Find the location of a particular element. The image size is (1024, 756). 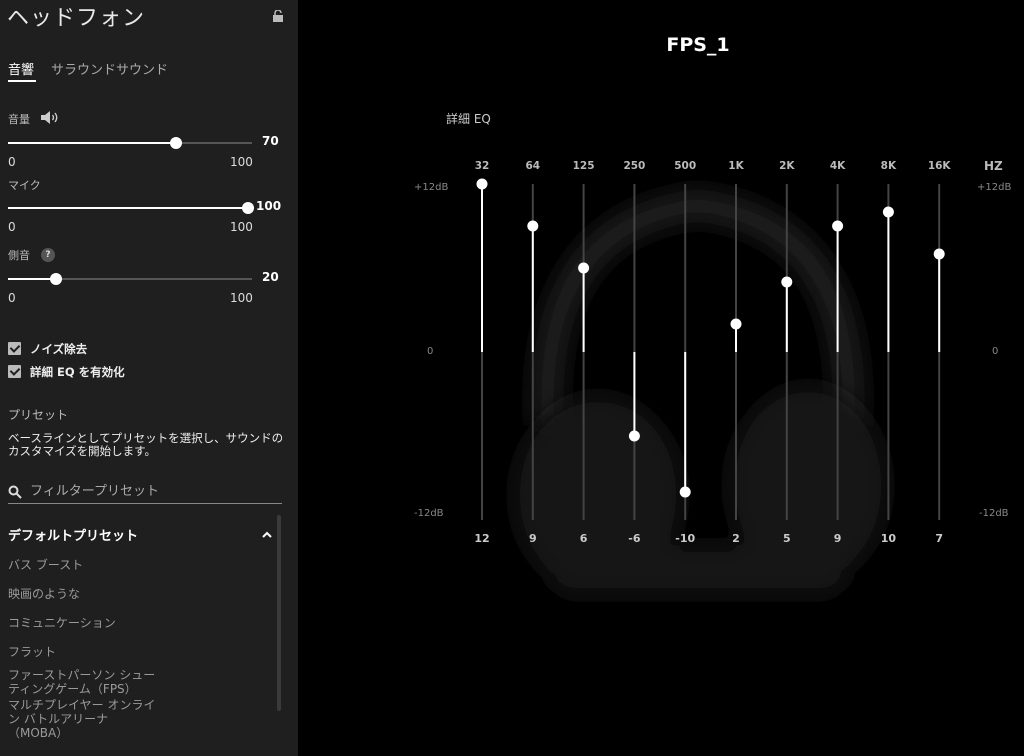

device-title: ヘッドフォン is located at coordinates (76, 18).